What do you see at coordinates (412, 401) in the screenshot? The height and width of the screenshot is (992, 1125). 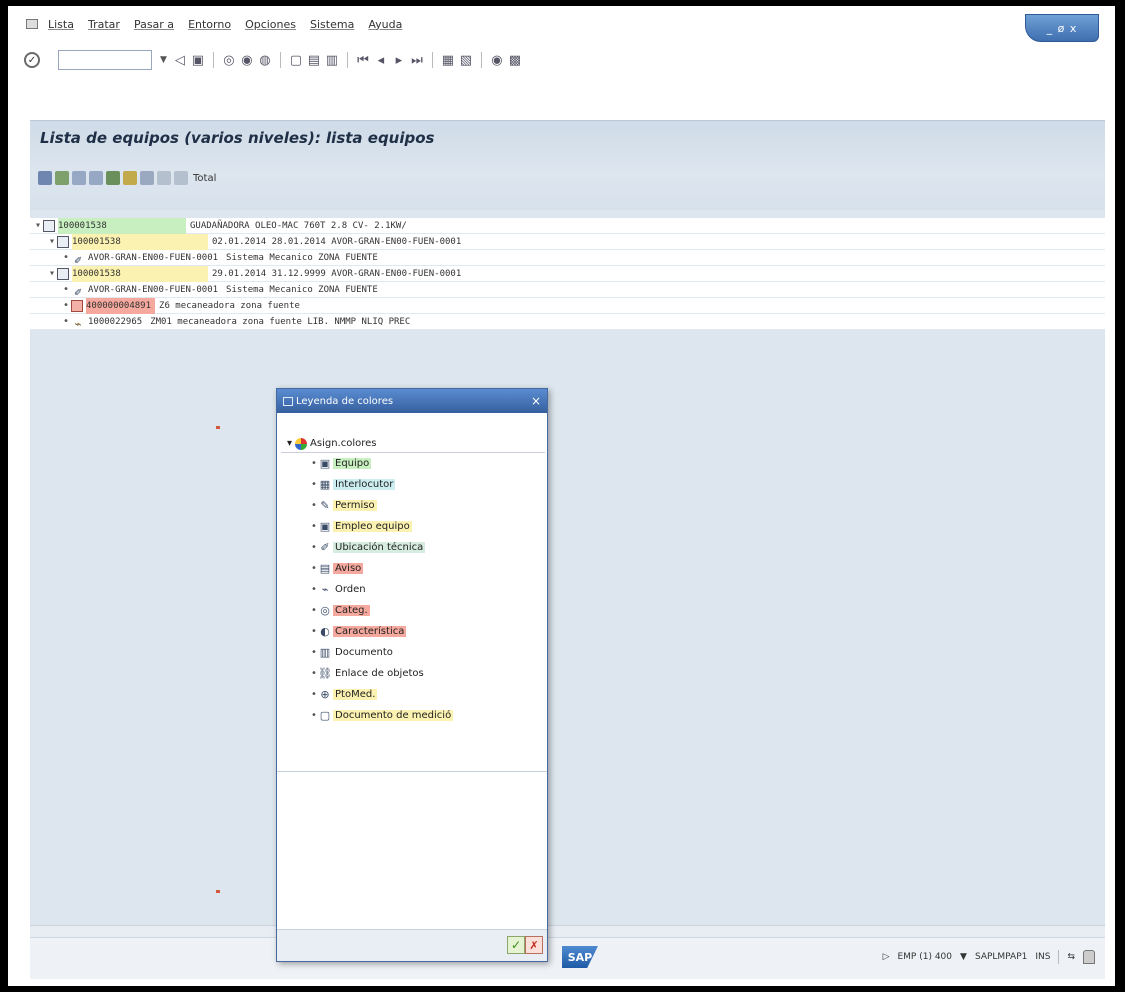 I see `dialog-title-bar: Leyenda de colores` at bounding box center [412, 401].